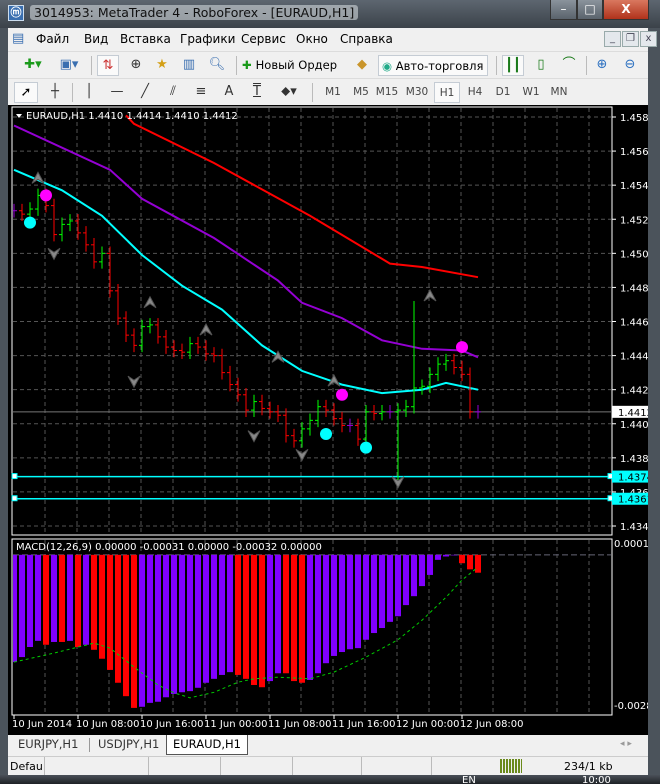 The height and width of the screenshot is (784, 660). I want to click on menu-insert: Вставка, so click(145, 39).